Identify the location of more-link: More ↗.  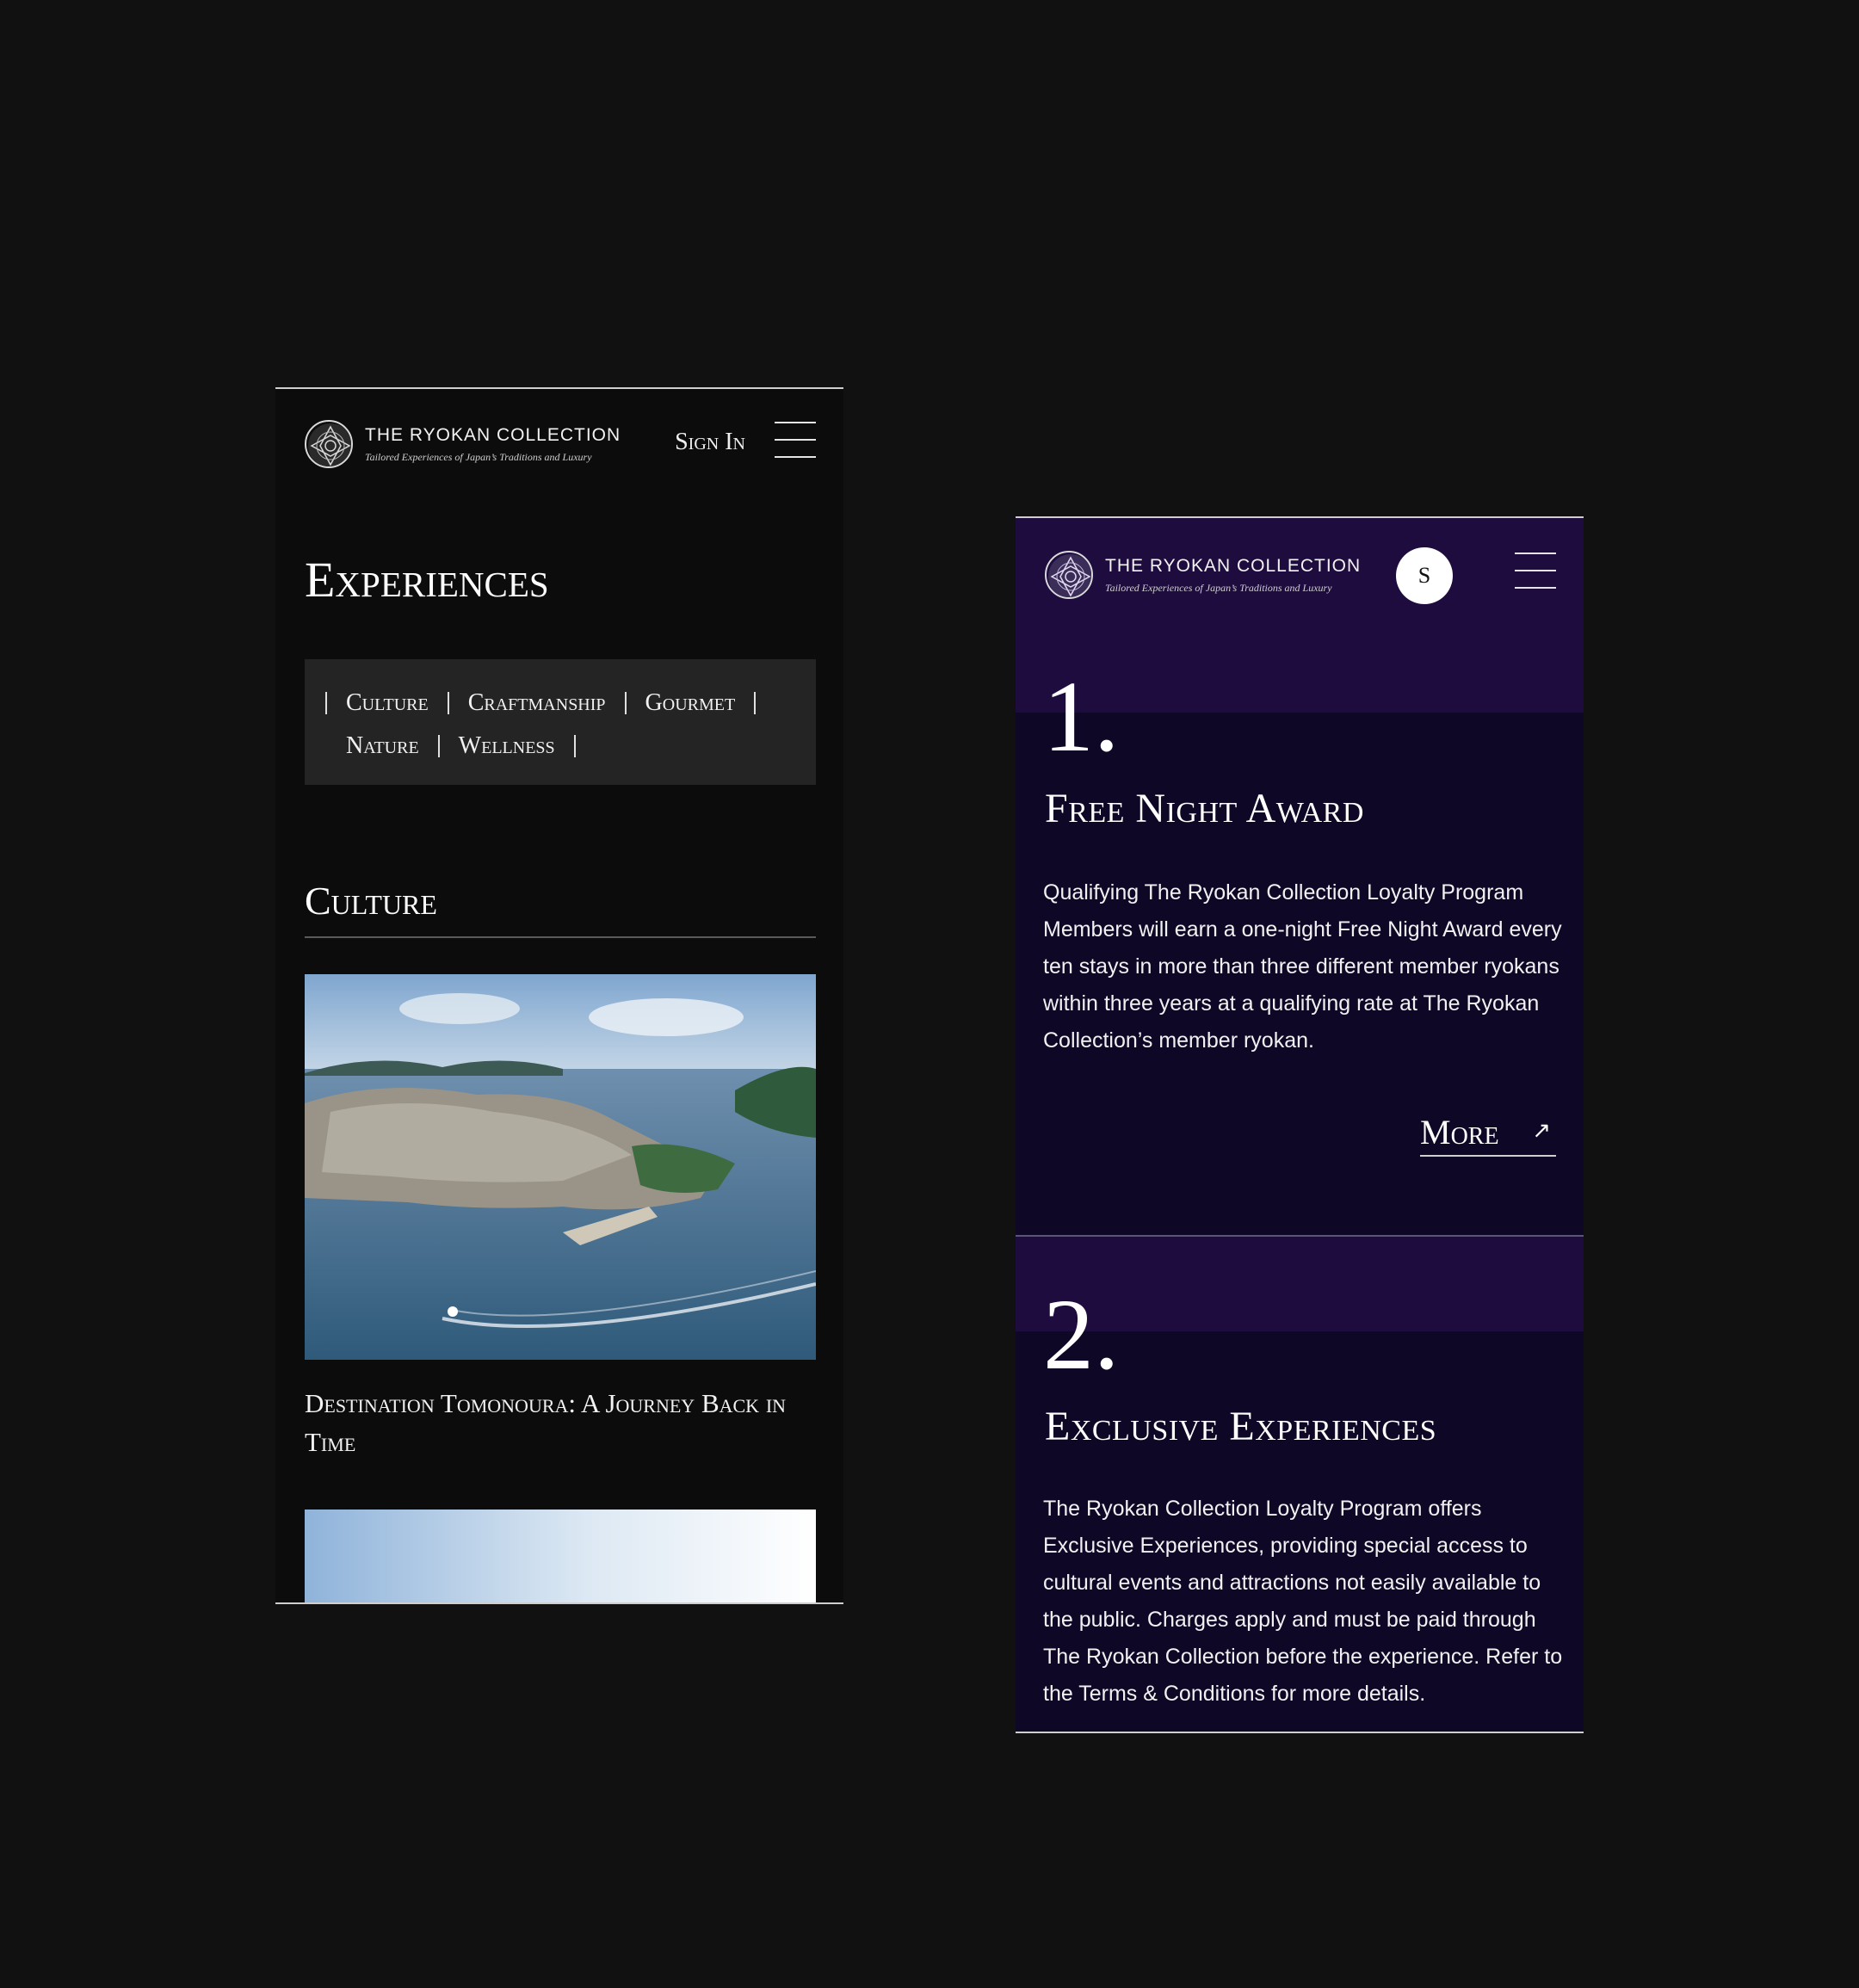
(1488, 1134).